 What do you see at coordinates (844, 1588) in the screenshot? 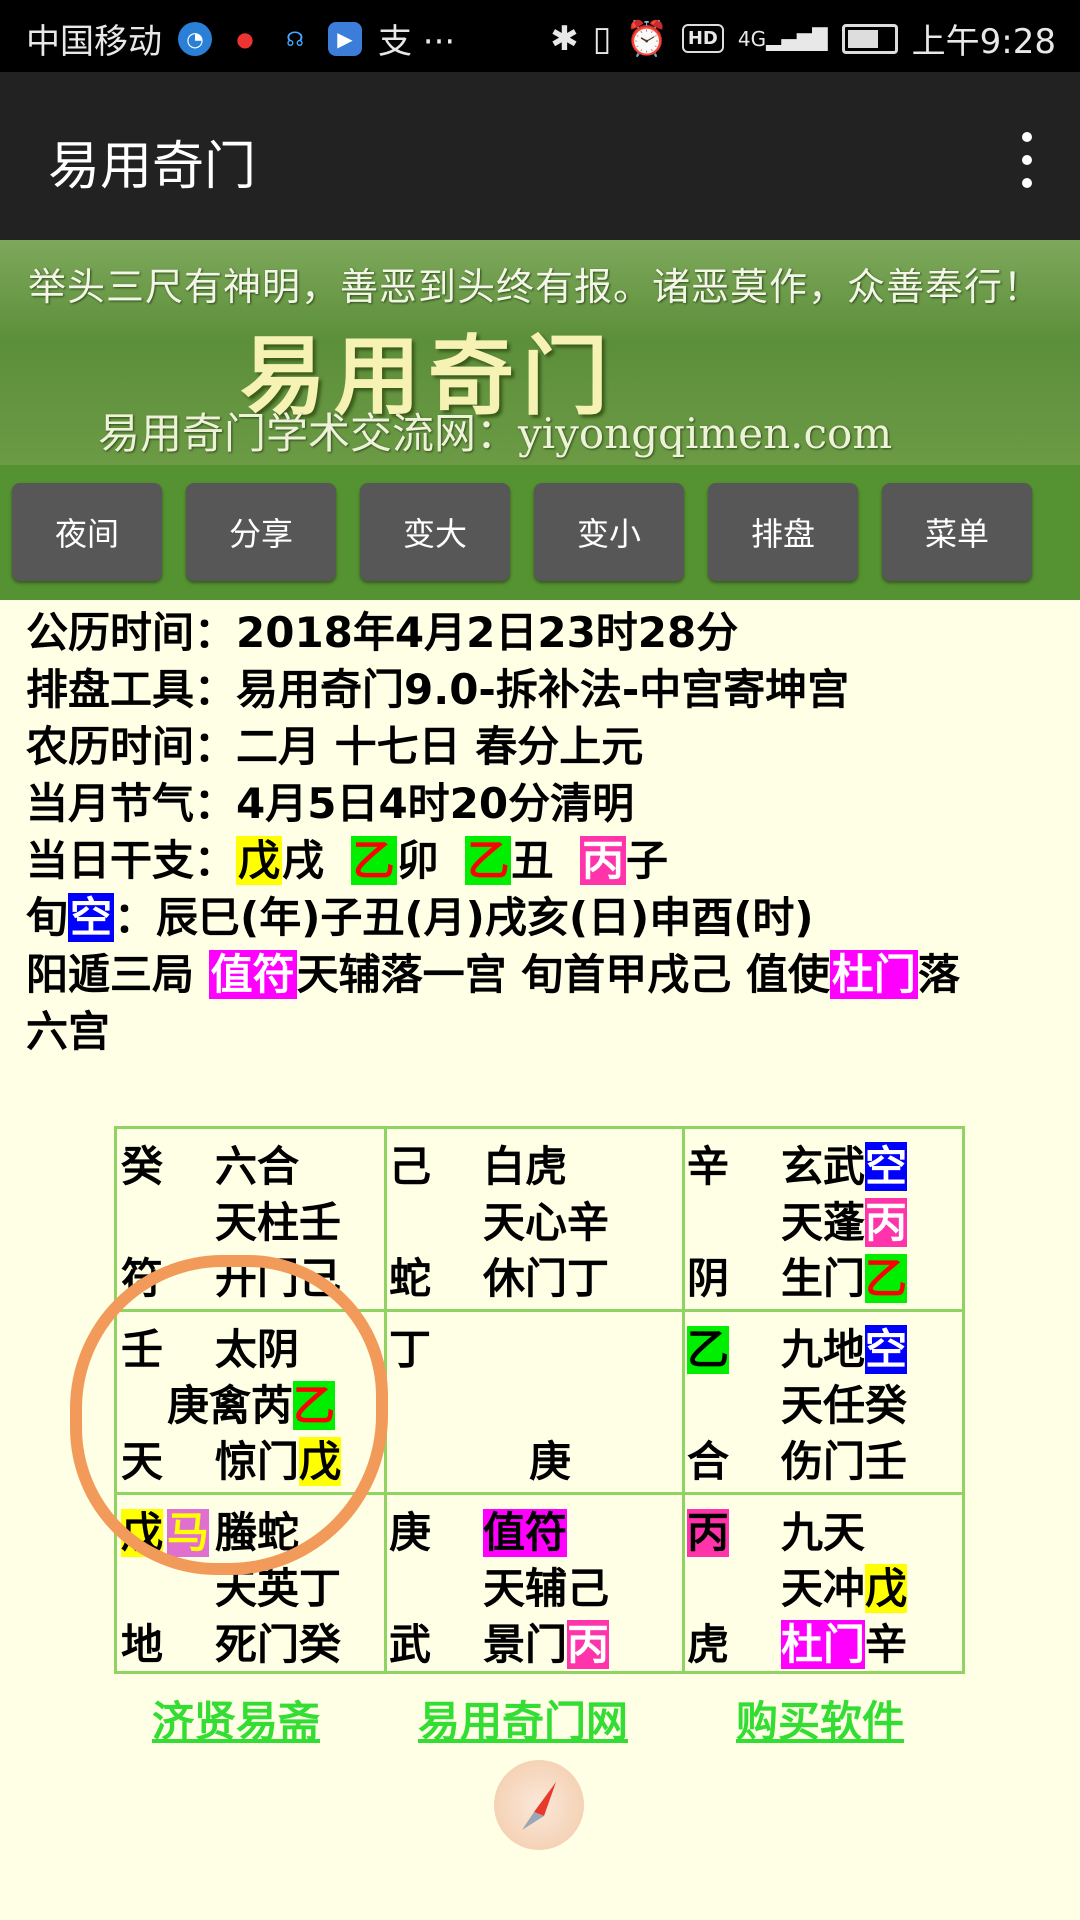
I see `palace-star: 天冲戊` at bounding box center [844, 1588].